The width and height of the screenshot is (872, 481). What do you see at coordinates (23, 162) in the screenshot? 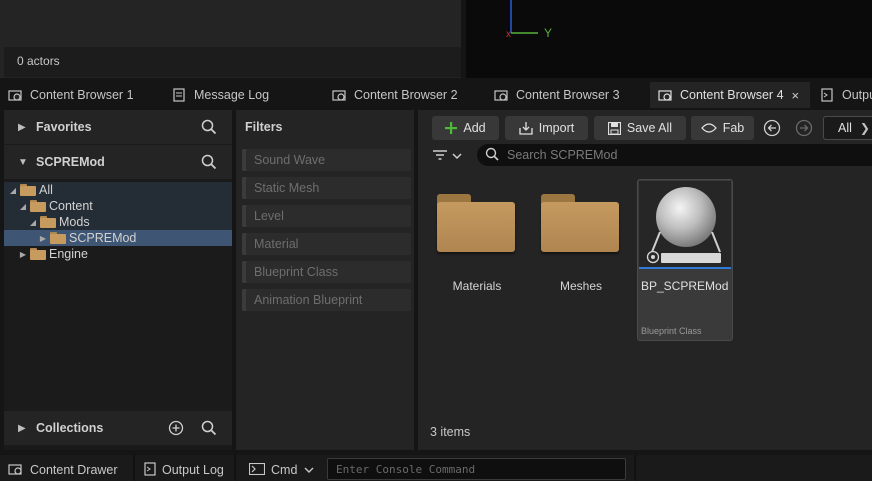
I see `chevron-down-icon: ▼` at bounding box center [23, 162].